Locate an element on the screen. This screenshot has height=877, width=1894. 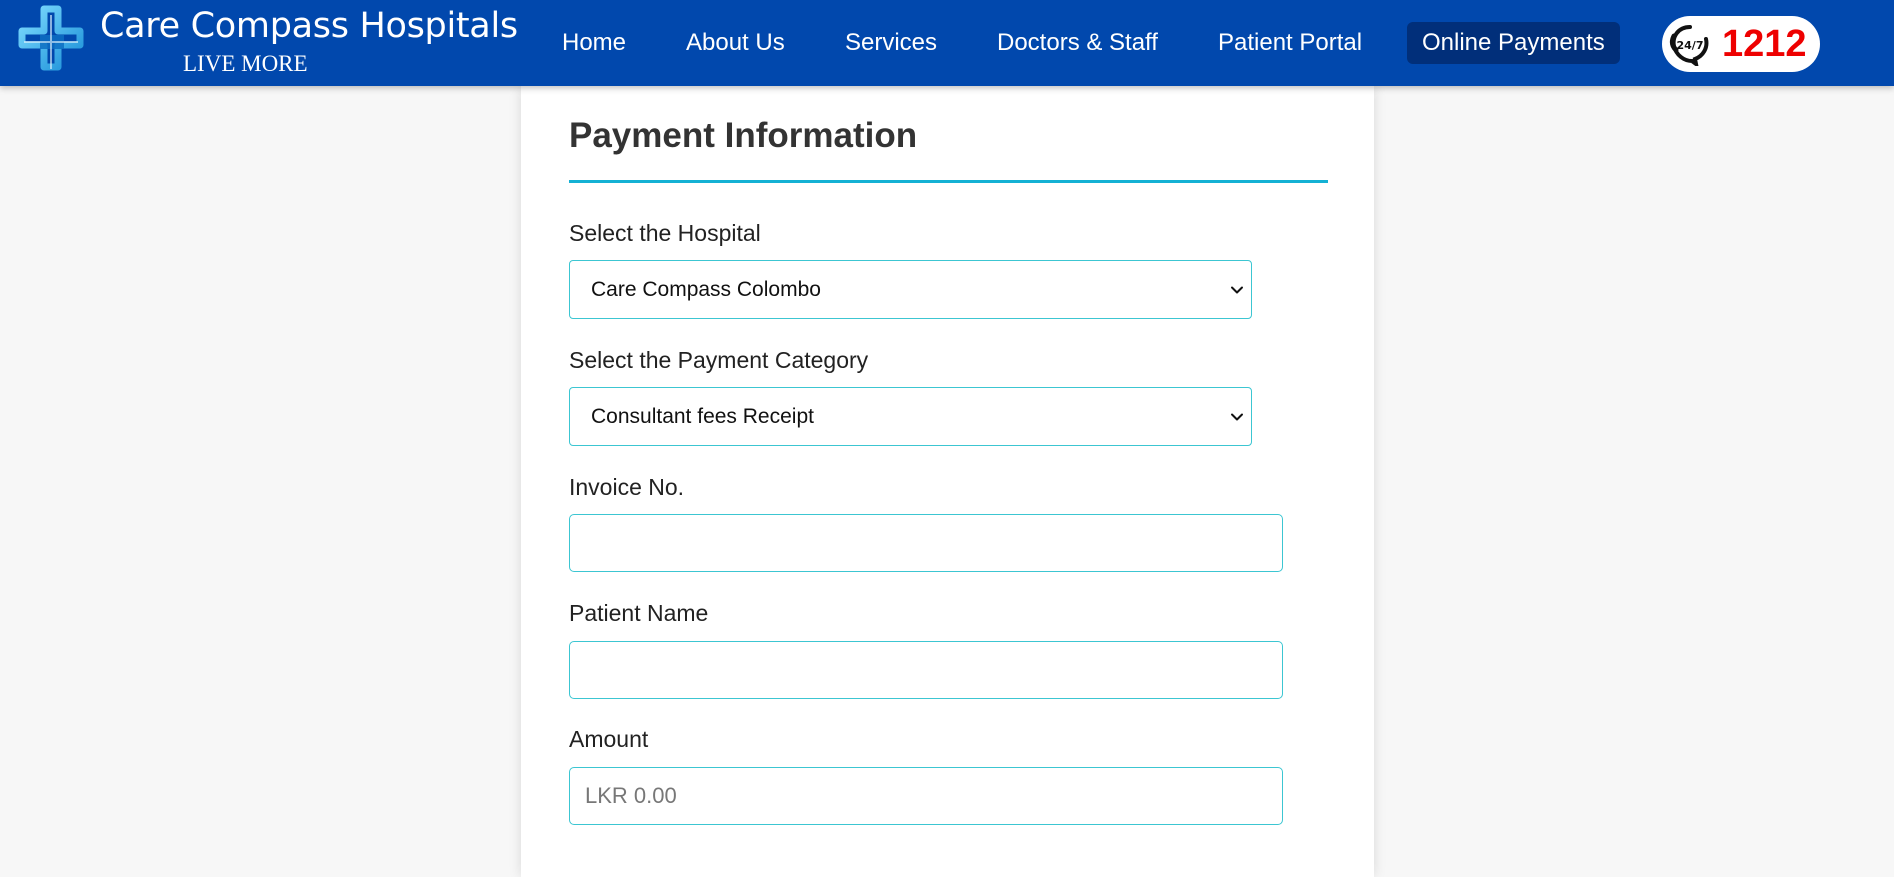
nav-online-payments: Online Payments is located at coordinates (1513, 43).